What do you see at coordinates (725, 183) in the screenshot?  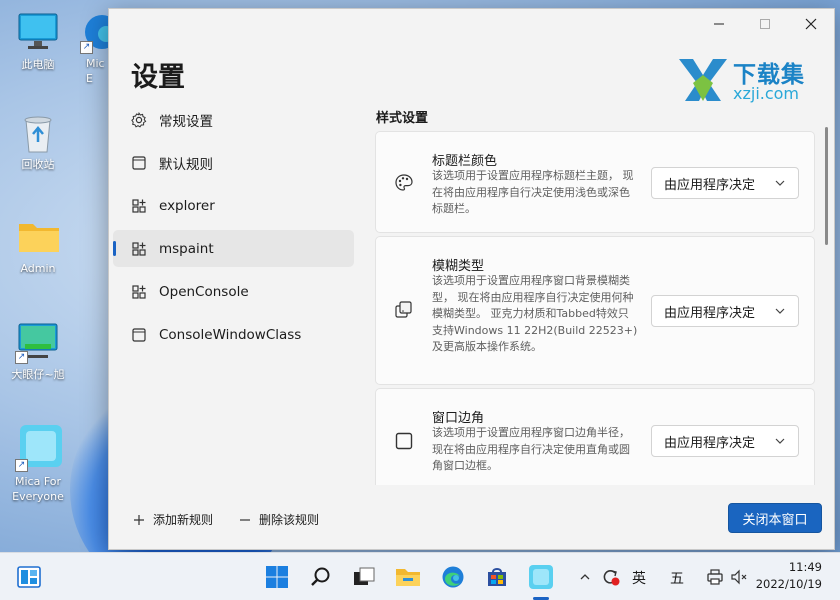 I see `titlebar-color-select: 由应用程序决定` at bounding box center [725, 183].